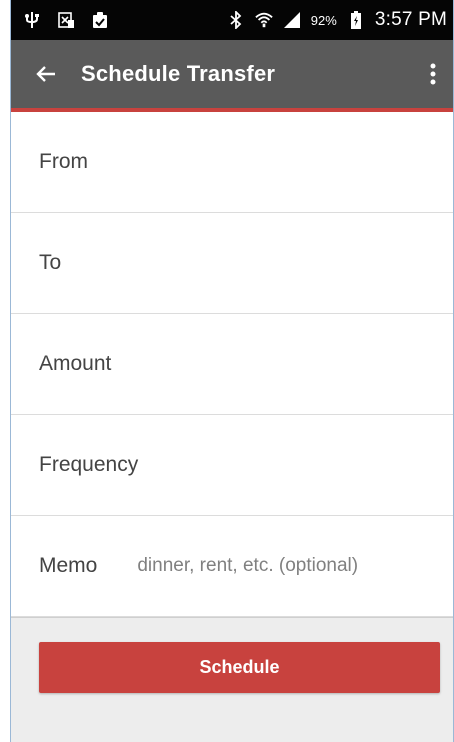  Describe the element at coordinates (323, 20) in the screenshot. I see `battery-percent: 92%` at that location.